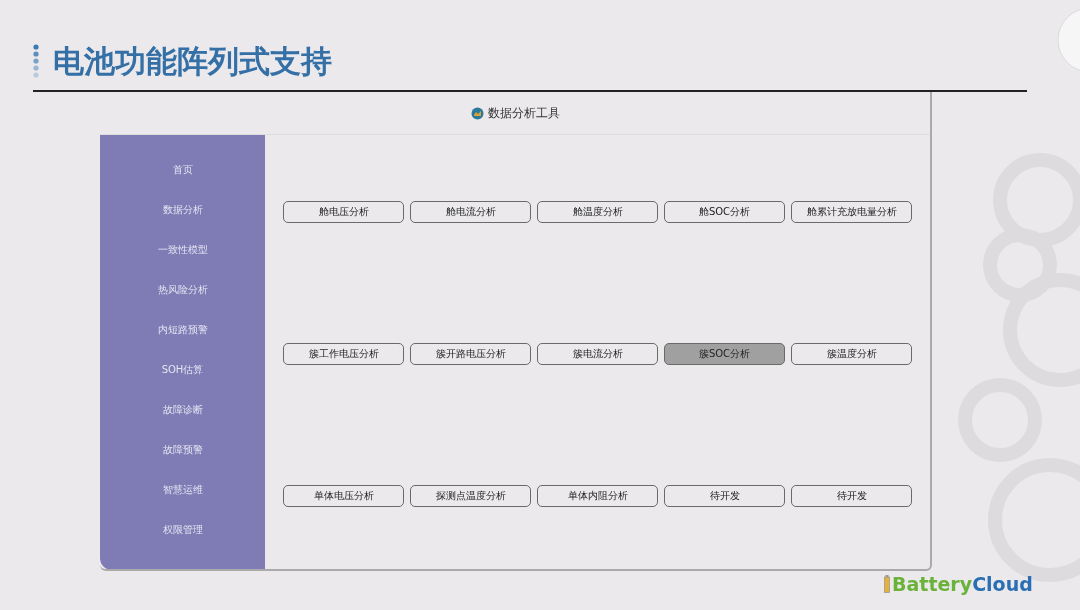  What do you see at coordinates (343, 354) in the screenshot?
I see `analysis-button: 簇工作电压分析` at bounding box center [343, 354].